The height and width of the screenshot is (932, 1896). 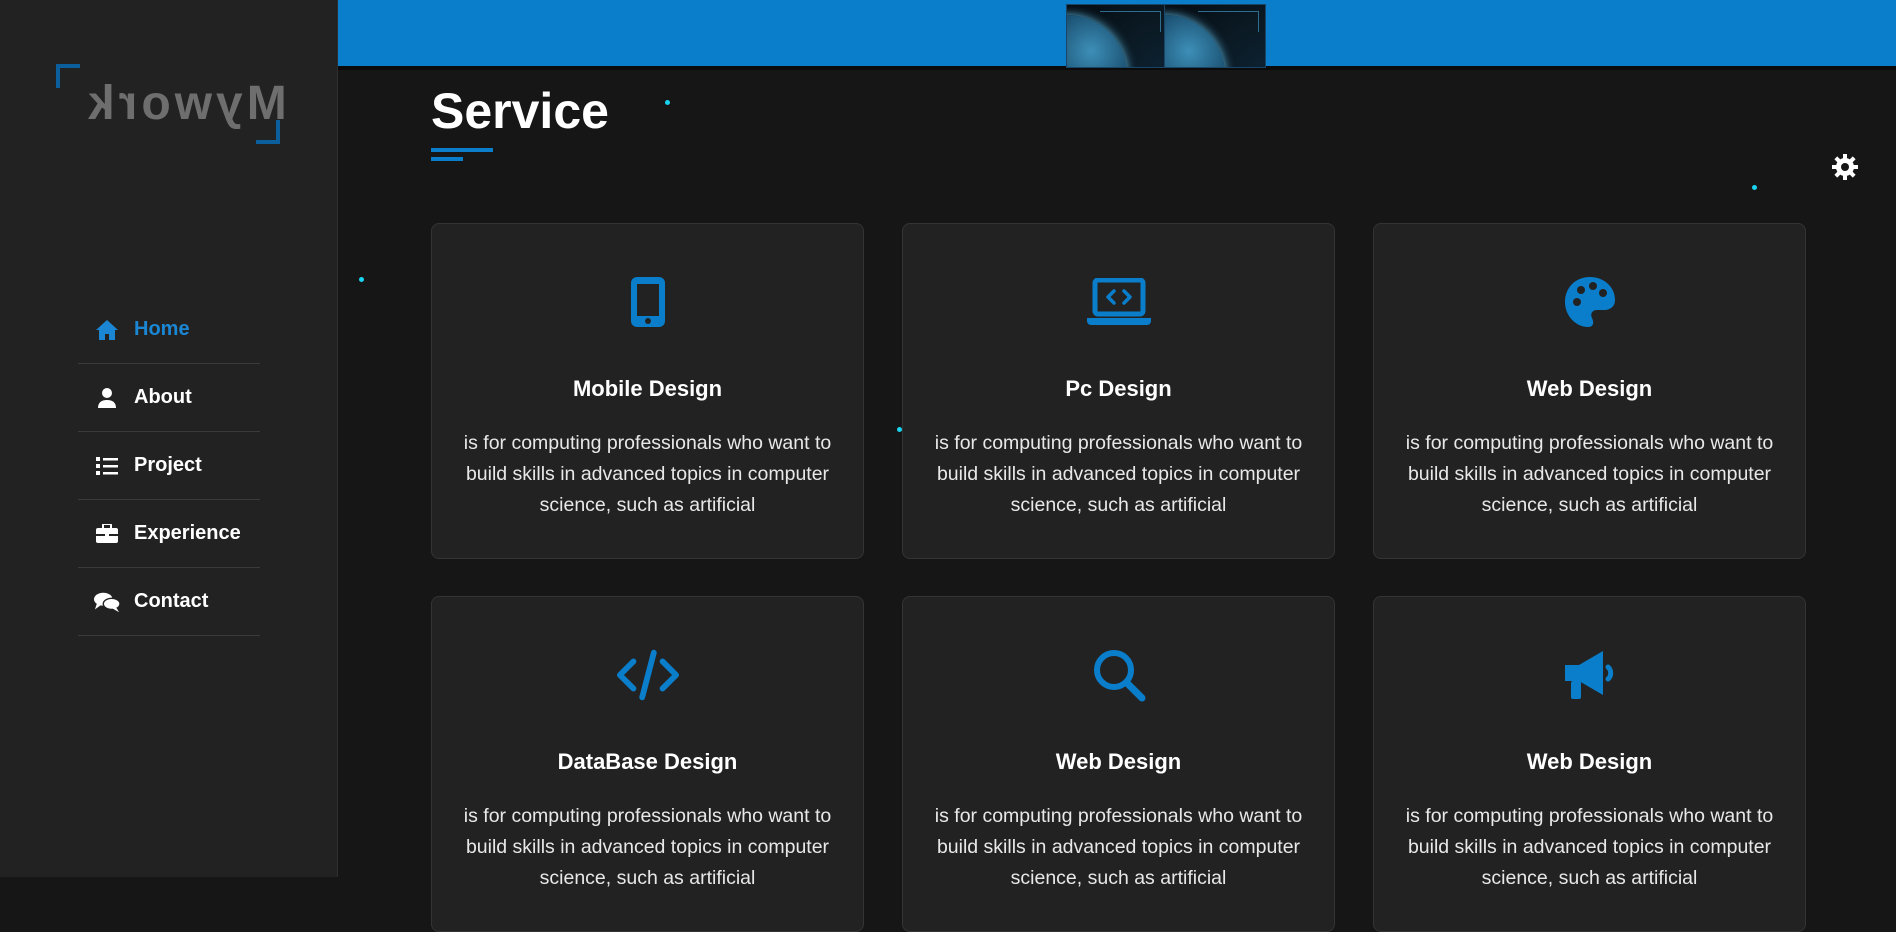 I want to click on logo-corner-top-left, so click(x=68, y=76).